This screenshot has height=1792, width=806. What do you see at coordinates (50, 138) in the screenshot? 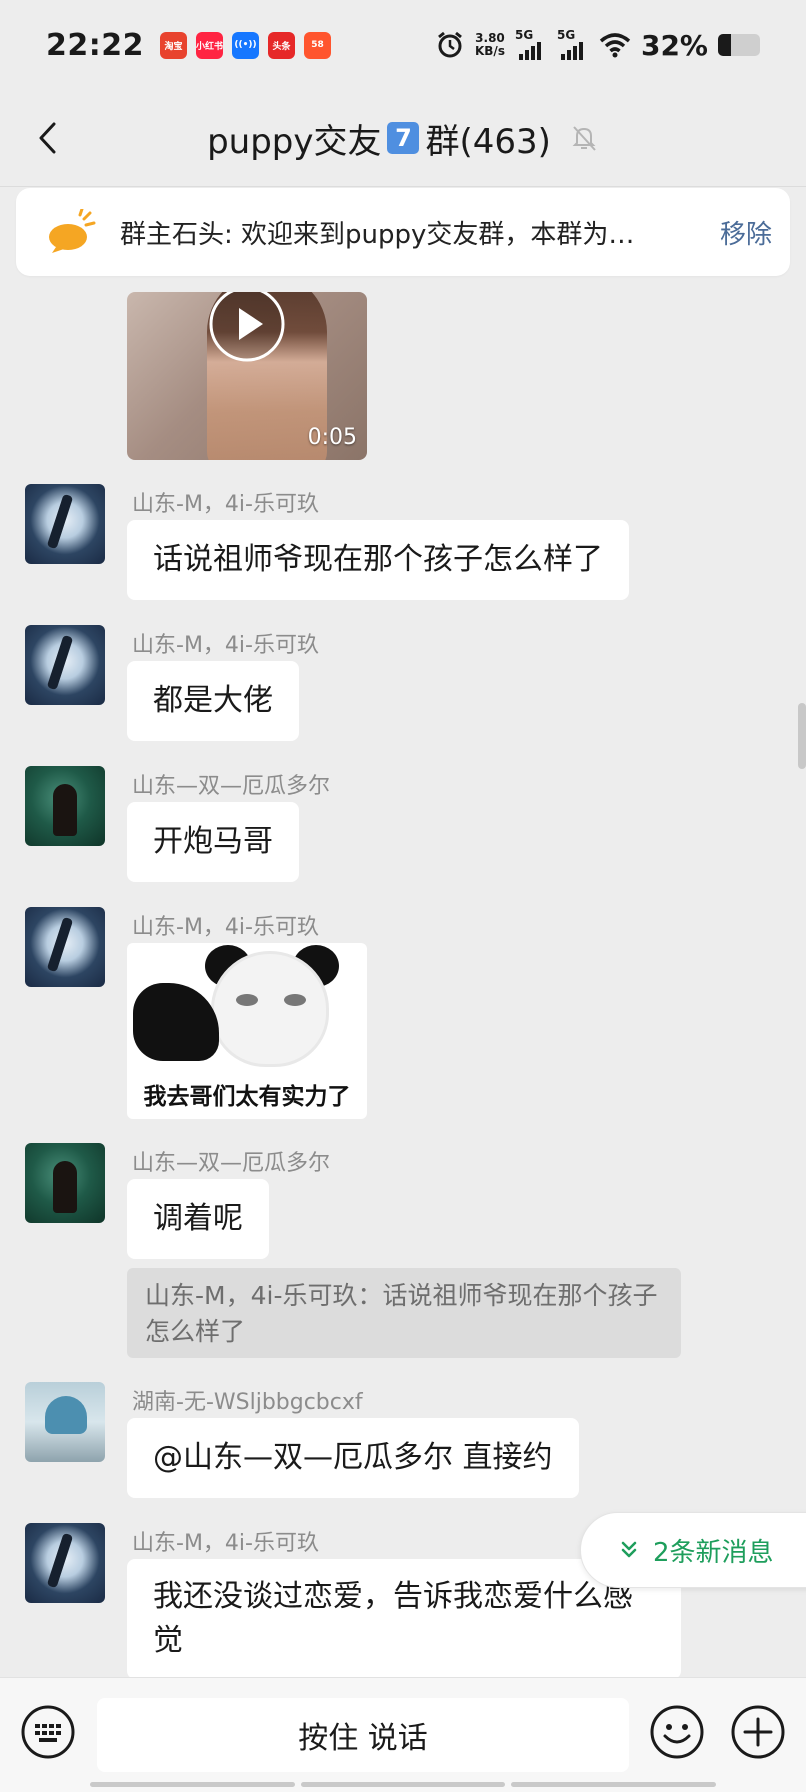
I see `back-arrow-icon` at bounding box center [50, 138].